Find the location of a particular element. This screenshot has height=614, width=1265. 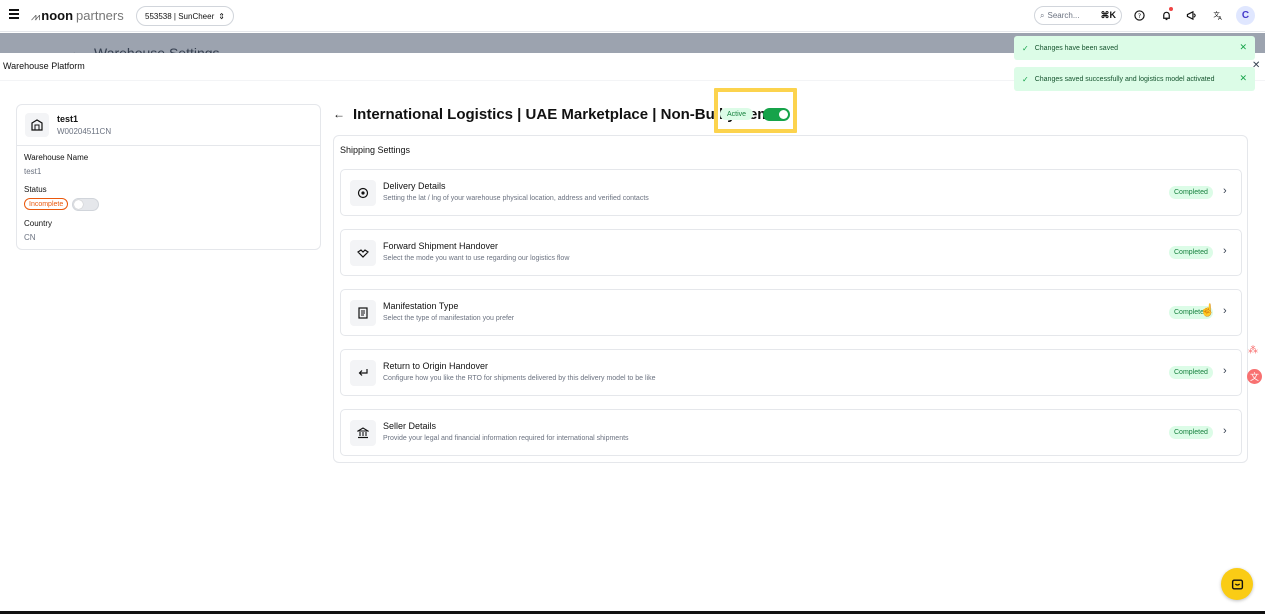

account-label: 553538 | SunCheer is located at coordinates (180, 16).